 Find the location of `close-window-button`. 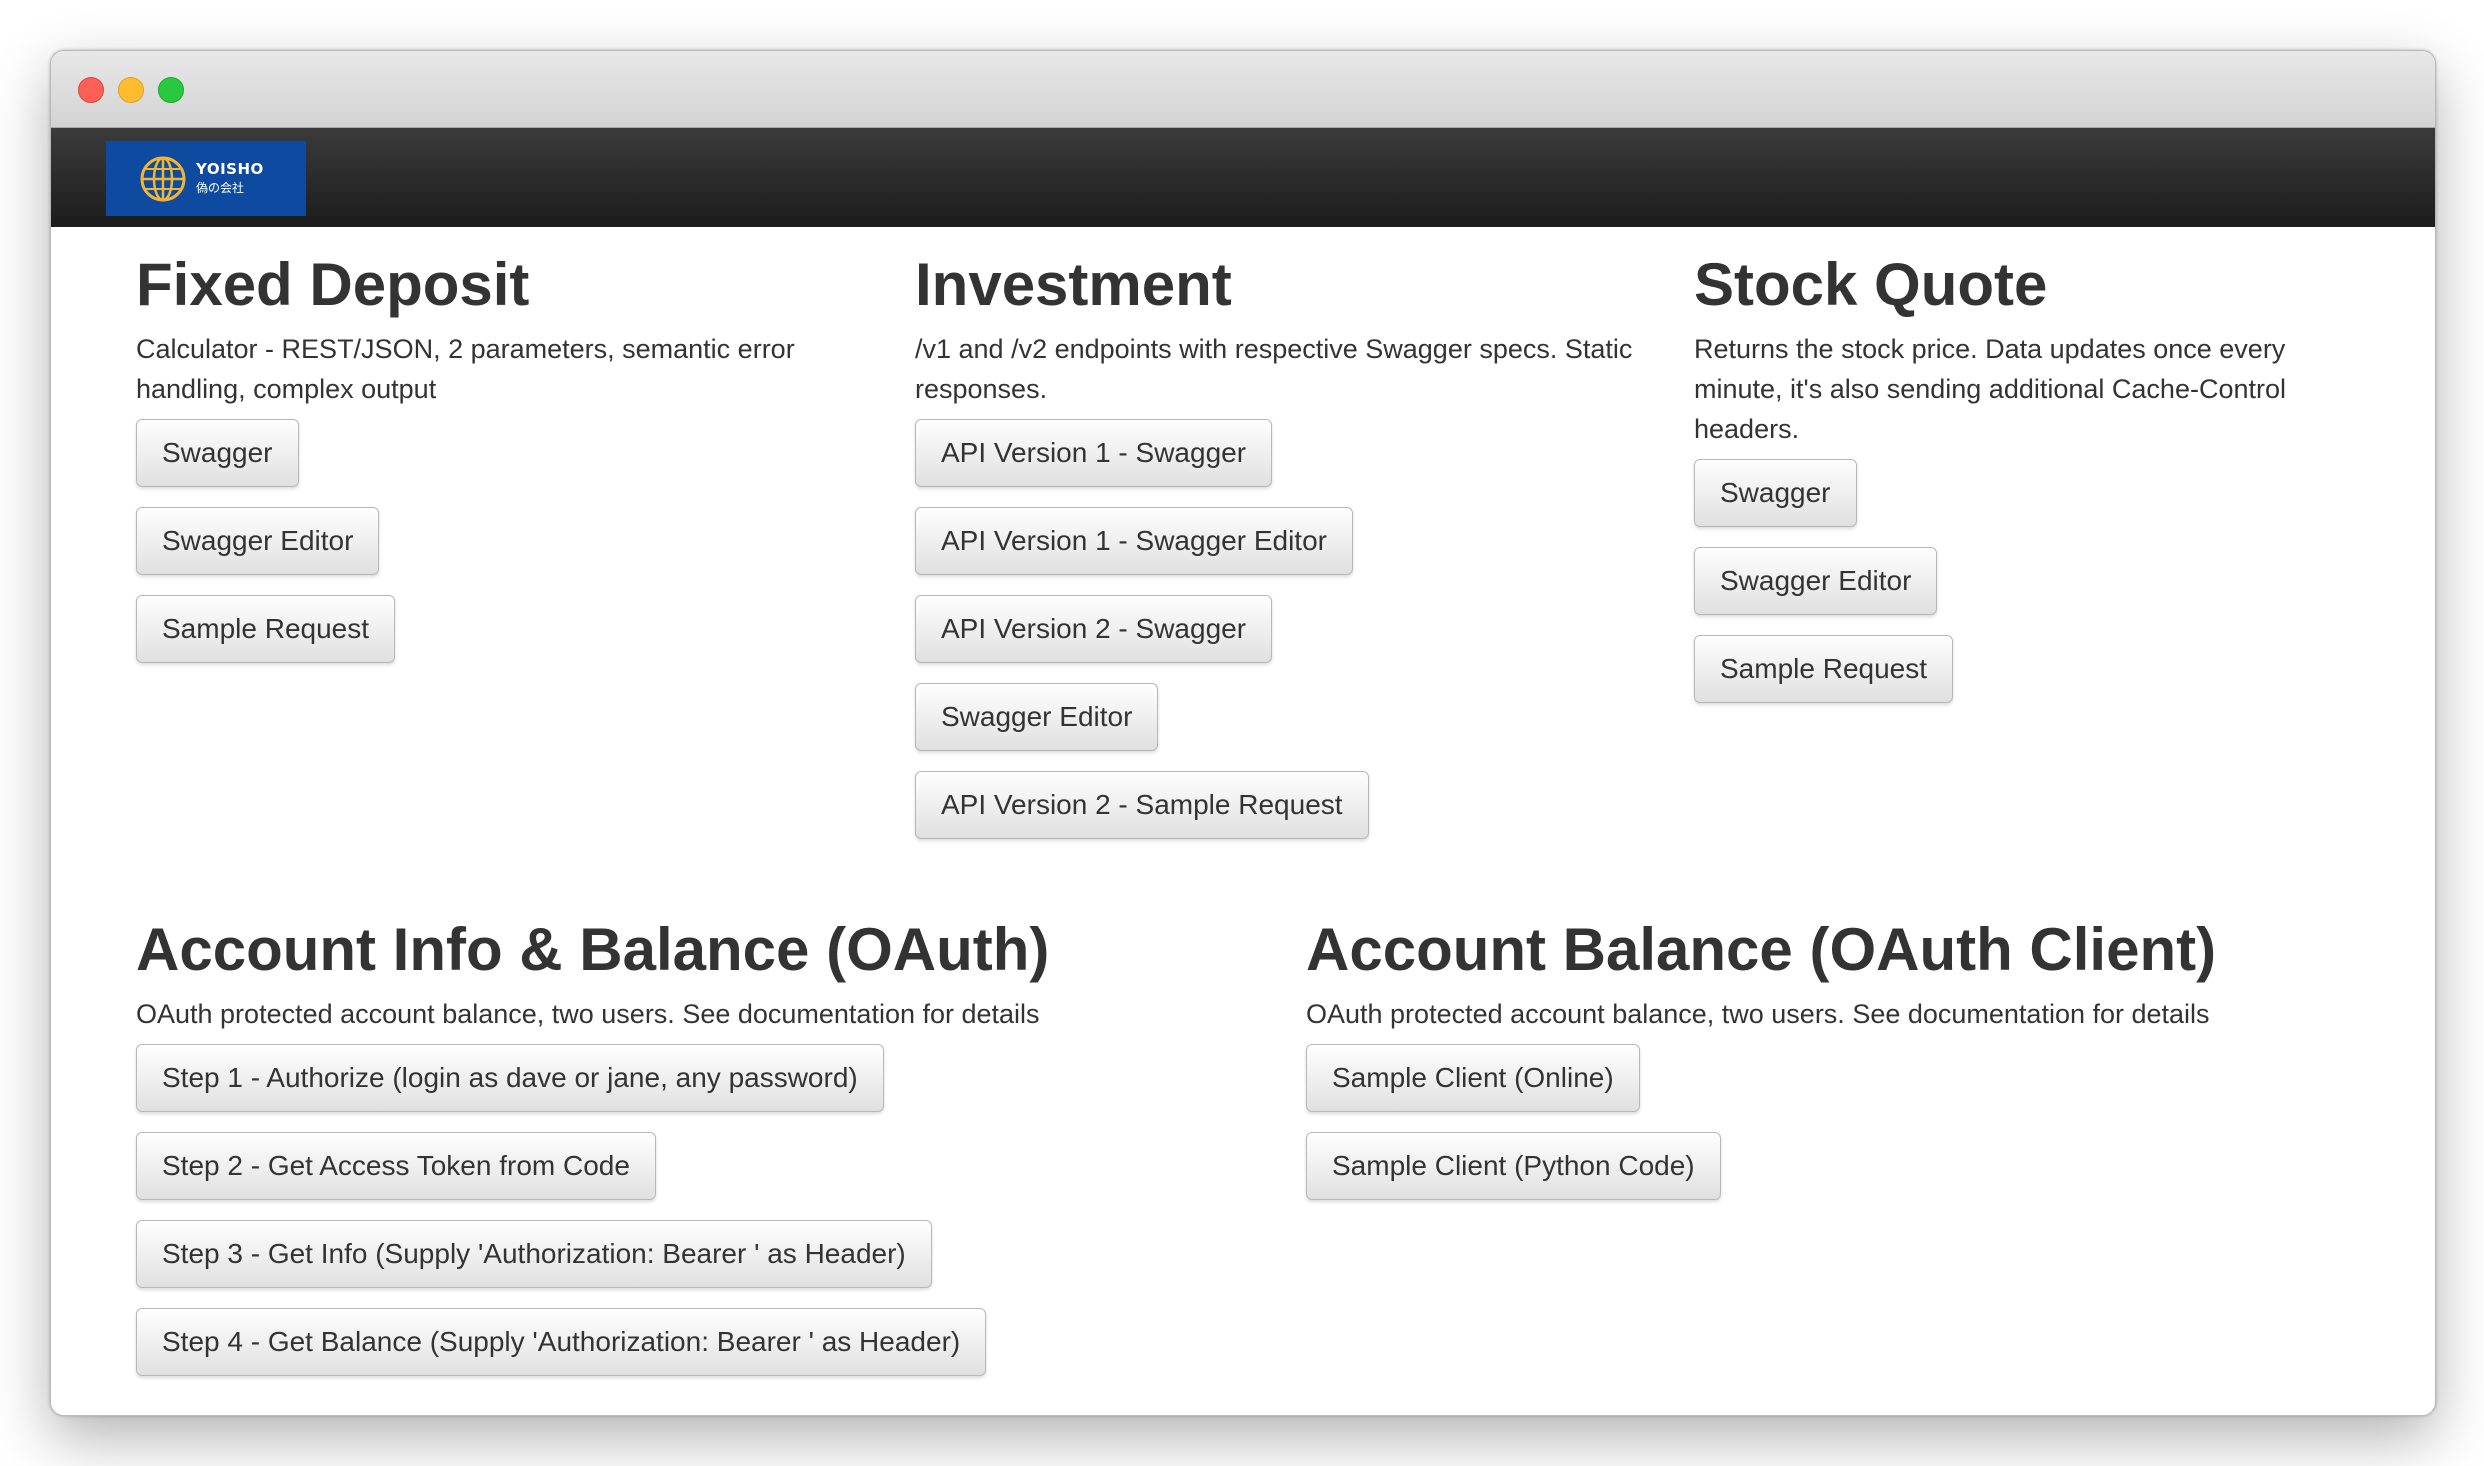

close-window-button is located at coordinates (91, 90).